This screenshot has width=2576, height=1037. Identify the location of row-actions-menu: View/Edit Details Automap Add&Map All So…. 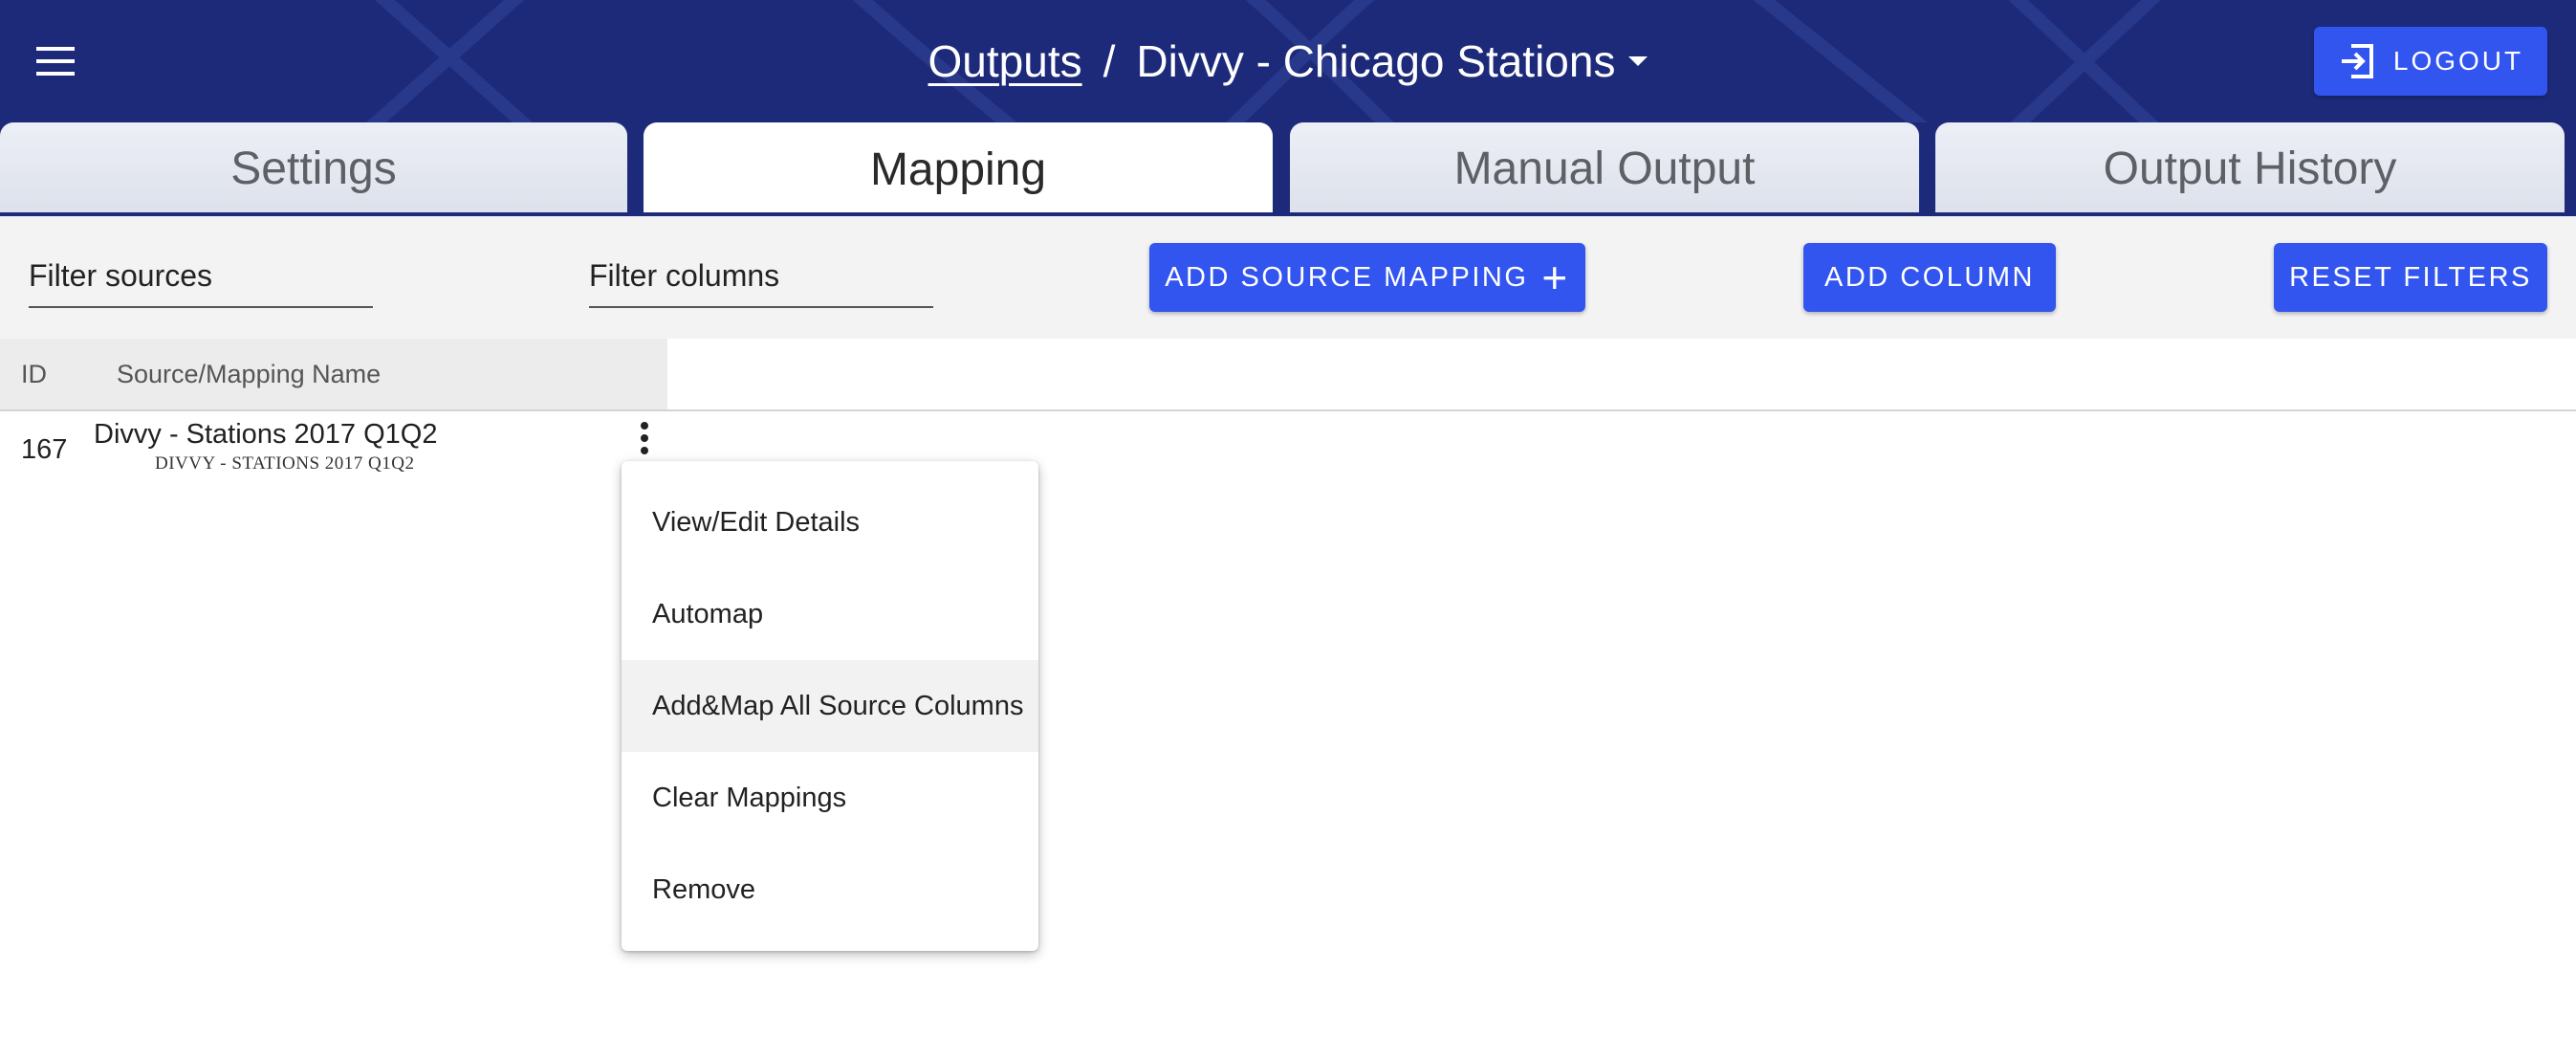
(830, 706).